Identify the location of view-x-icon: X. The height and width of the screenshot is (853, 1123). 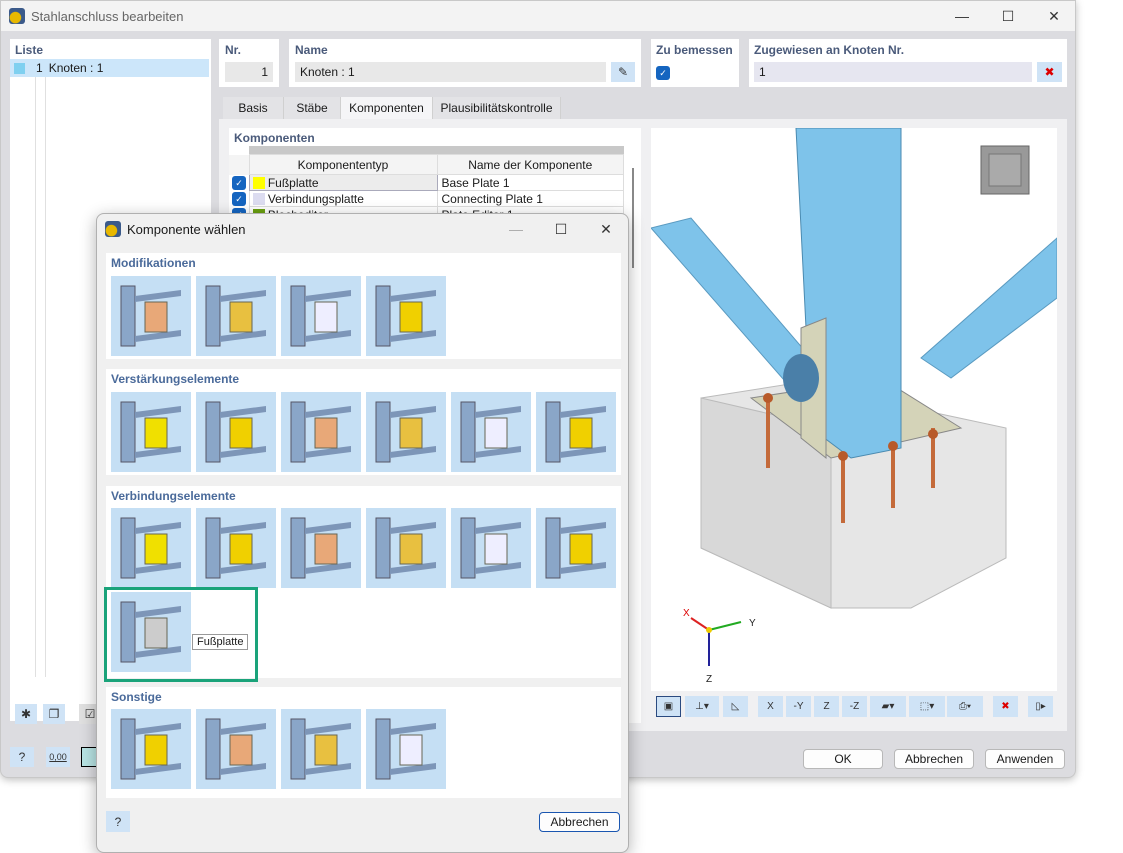
(770, 706).